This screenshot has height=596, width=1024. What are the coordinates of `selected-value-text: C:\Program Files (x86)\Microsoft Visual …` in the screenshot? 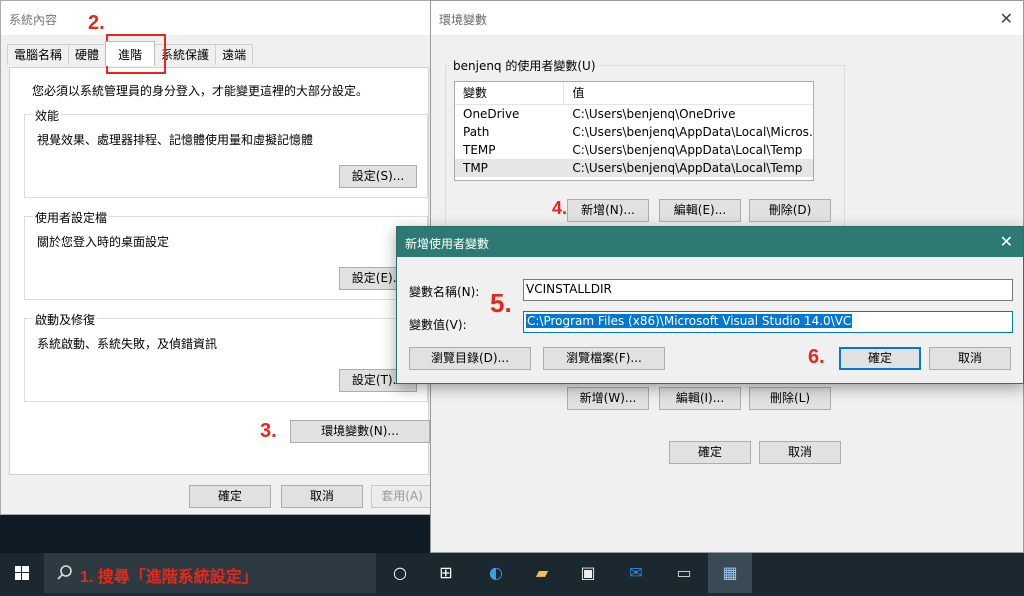 It's located at (689, 321).